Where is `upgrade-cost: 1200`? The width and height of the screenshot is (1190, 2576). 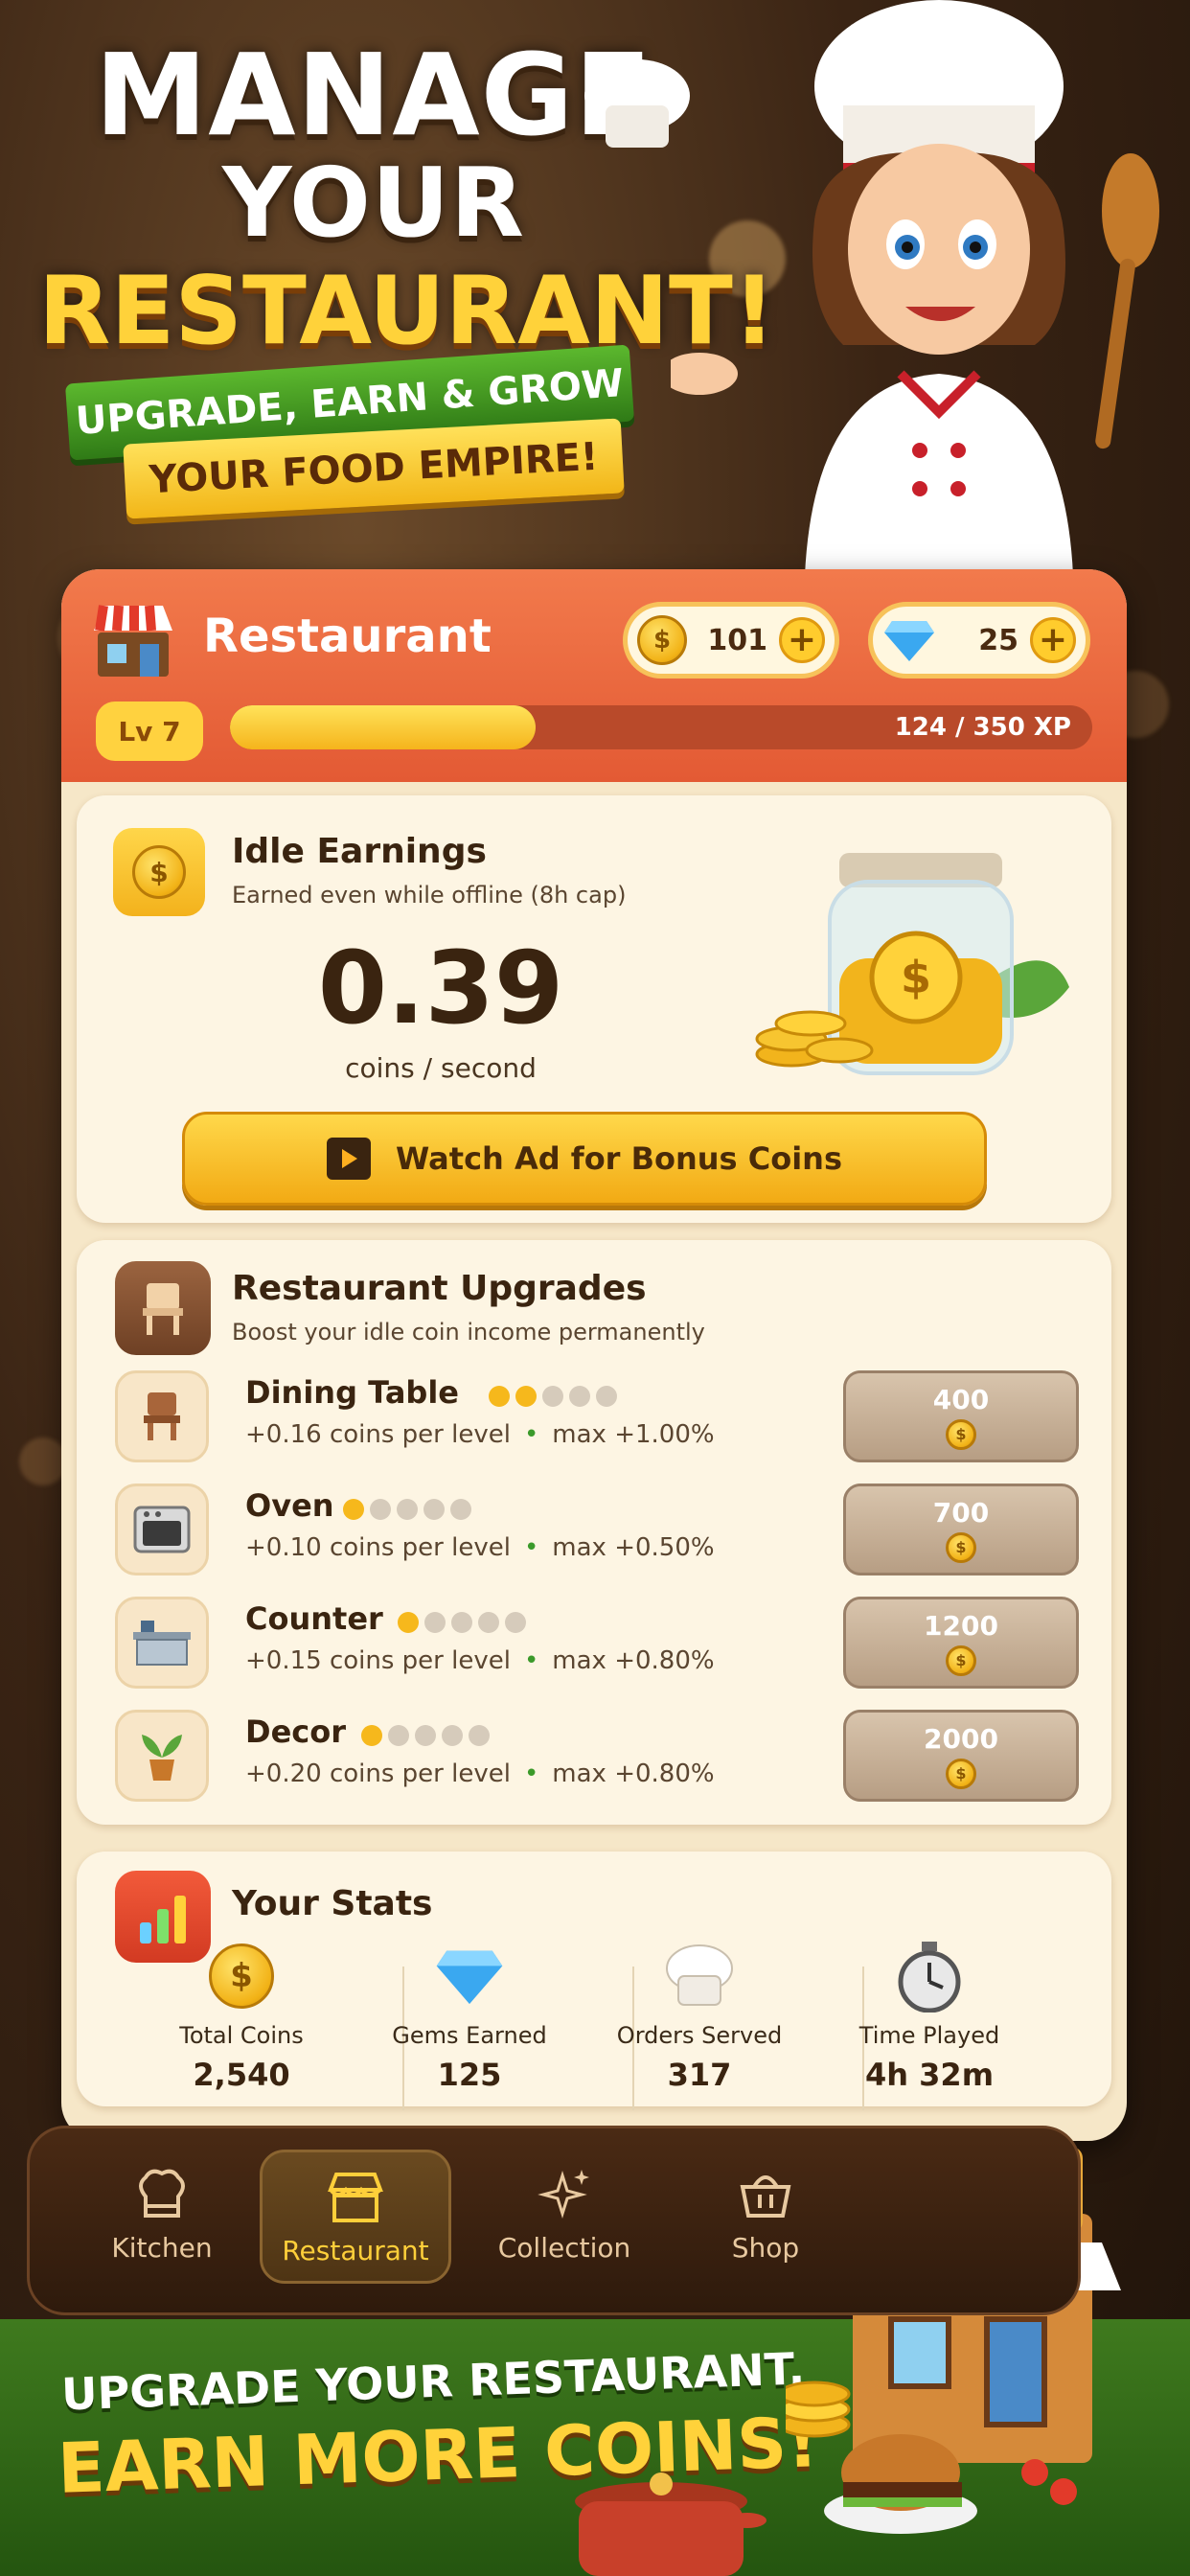 upgrade-cost: 1200 is located at coordinates (961, 1625).